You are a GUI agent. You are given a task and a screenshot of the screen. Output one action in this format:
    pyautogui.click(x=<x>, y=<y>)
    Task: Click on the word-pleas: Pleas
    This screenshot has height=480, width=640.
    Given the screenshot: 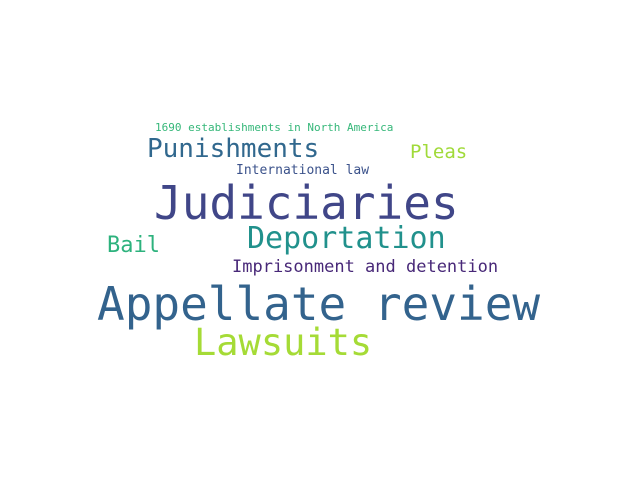 What is the action you would take?
    pyautogui.click(x=439, y=152)
    